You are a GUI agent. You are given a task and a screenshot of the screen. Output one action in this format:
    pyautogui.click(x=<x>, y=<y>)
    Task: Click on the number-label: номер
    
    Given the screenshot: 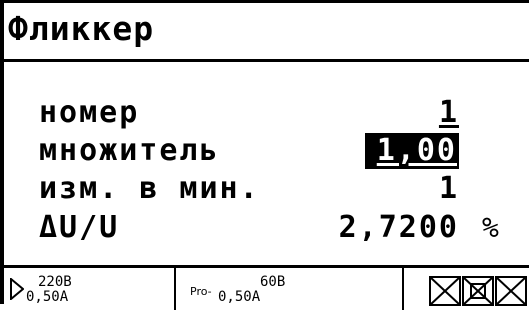 What is the action you would take?
    pyautogui.click(x=89, y=112)
    